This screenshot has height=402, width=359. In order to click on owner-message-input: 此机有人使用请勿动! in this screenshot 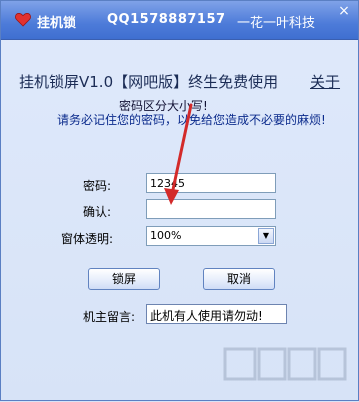, I will do `click(216, 314)`.